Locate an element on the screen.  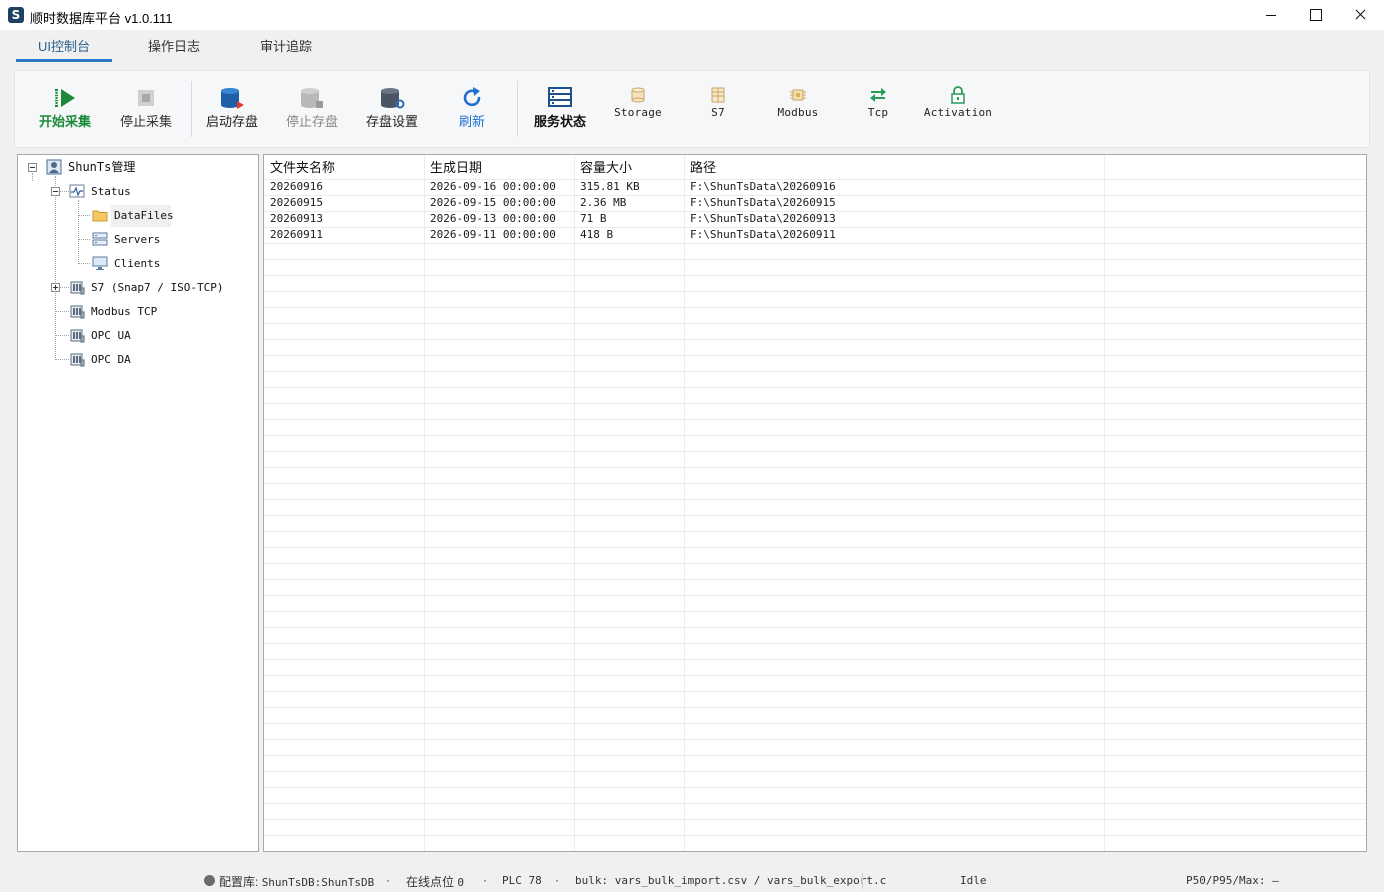
window-title: 顺时数据库平台 v1.0.111 is located at coordinates (101, 18).